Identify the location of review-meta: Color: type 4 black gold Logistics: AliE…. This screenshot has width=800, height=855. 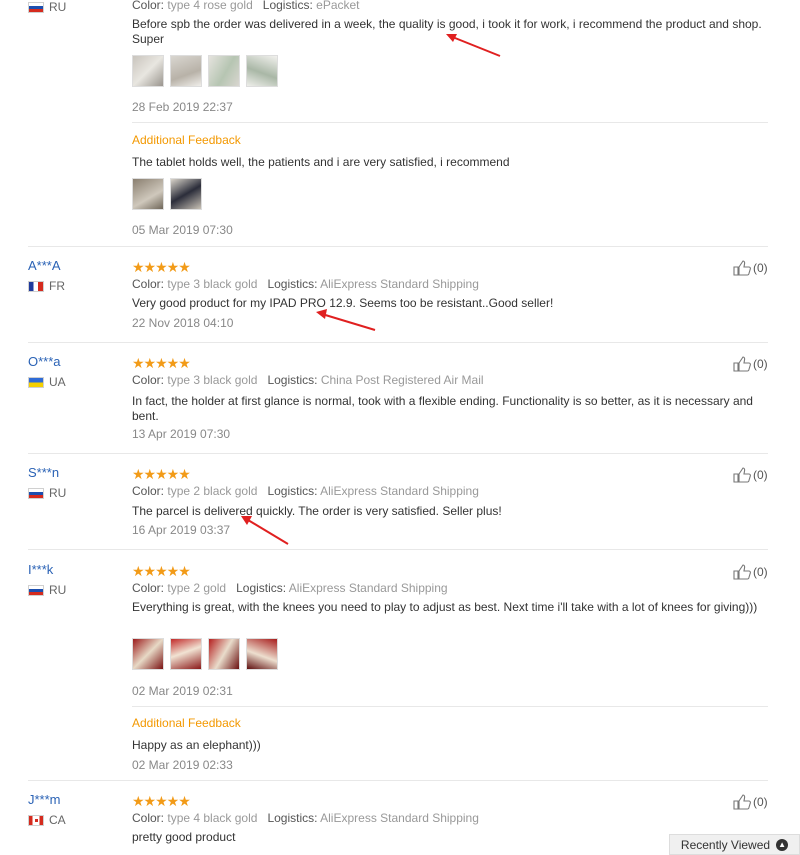
(305, 818).